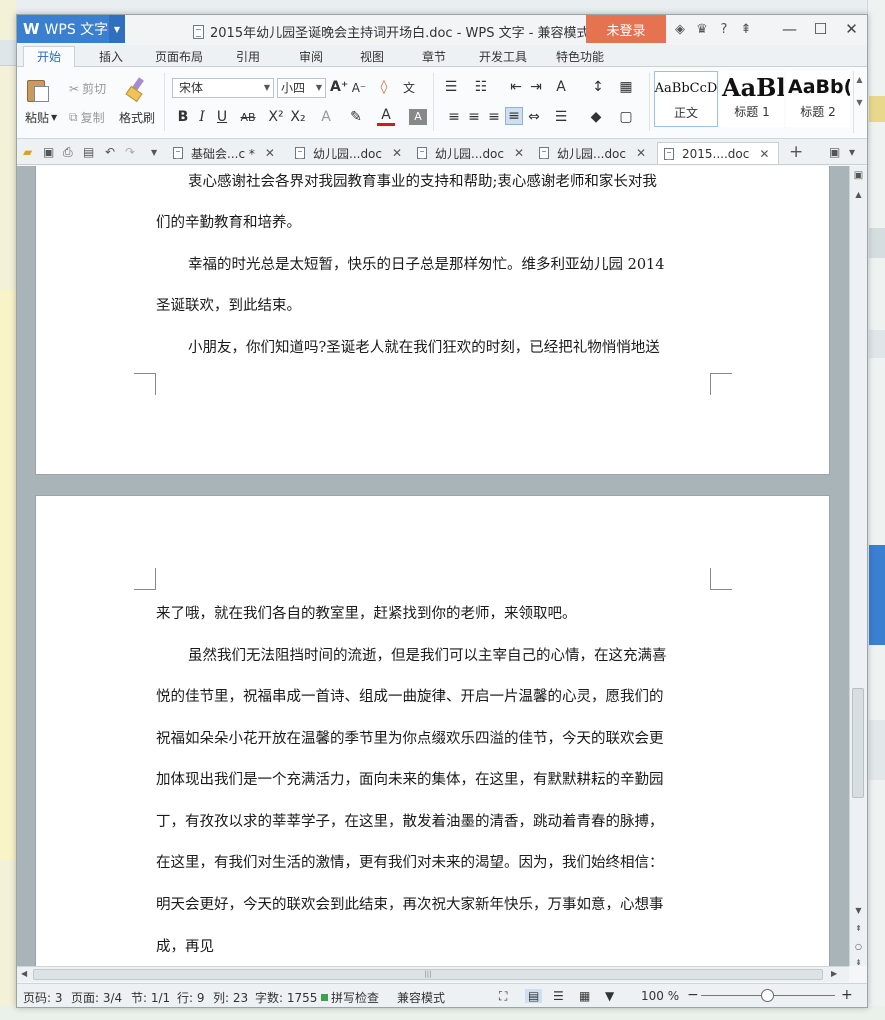 The image size is (885, 1020). I want to click on chevron-up-icon: ▲, so click(859, 79).